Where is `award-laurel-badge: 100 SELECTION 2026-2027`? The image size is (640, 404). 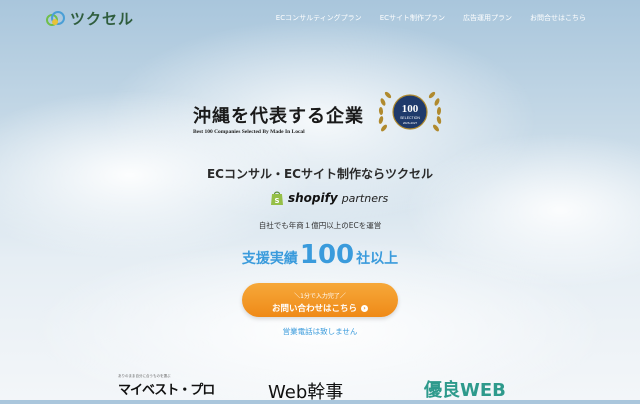
award-laurel-badge: 100 SELECTION 2026-2027 is located at coordinates (410, 111).